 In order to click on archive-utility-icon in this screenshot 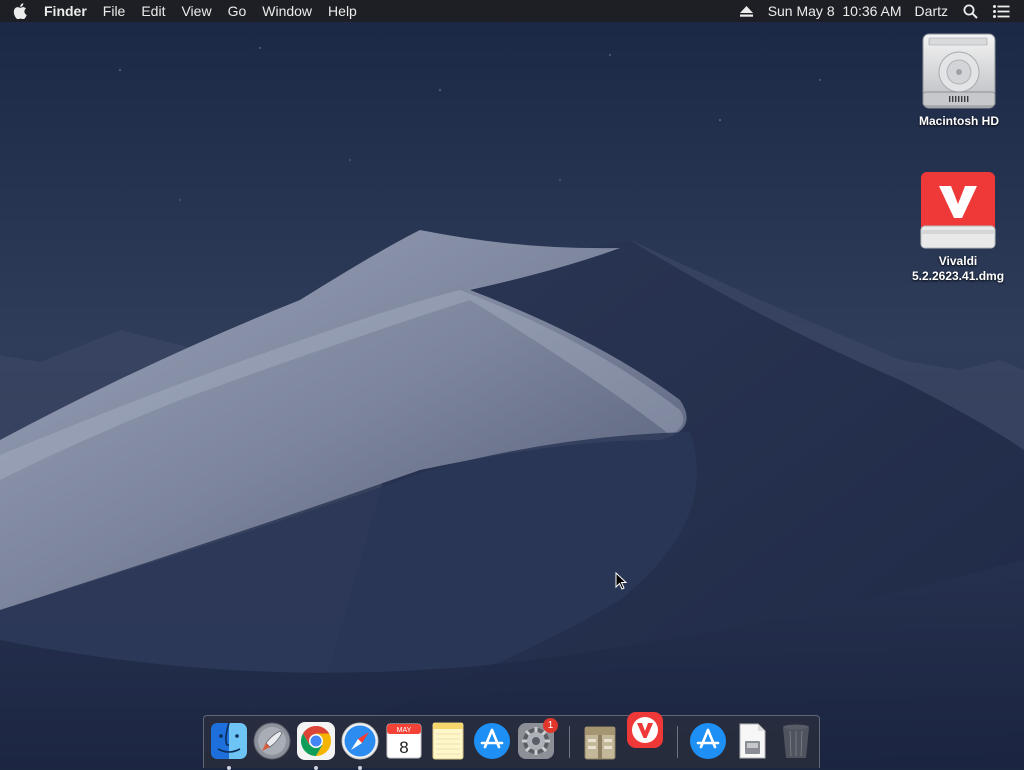, I will do `click(600, 743)`.